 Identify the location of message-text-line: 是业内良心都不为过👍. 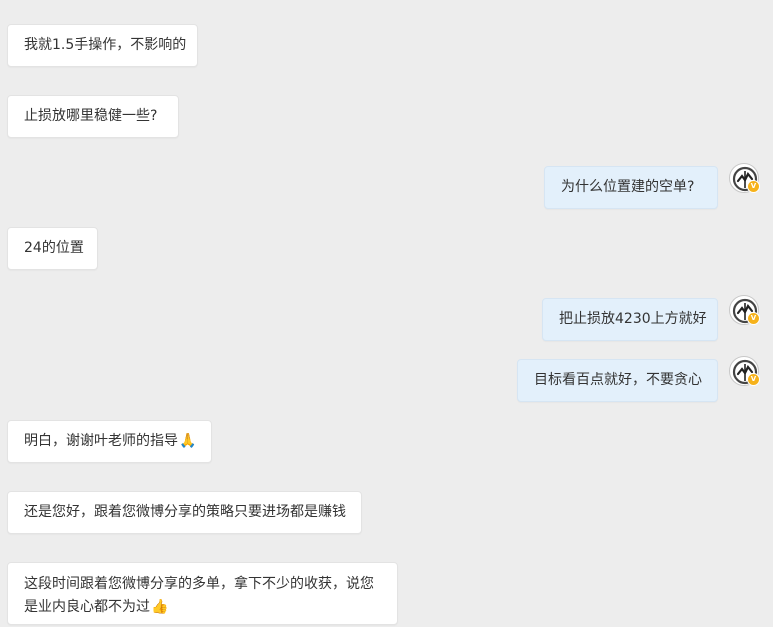
(202, 607).